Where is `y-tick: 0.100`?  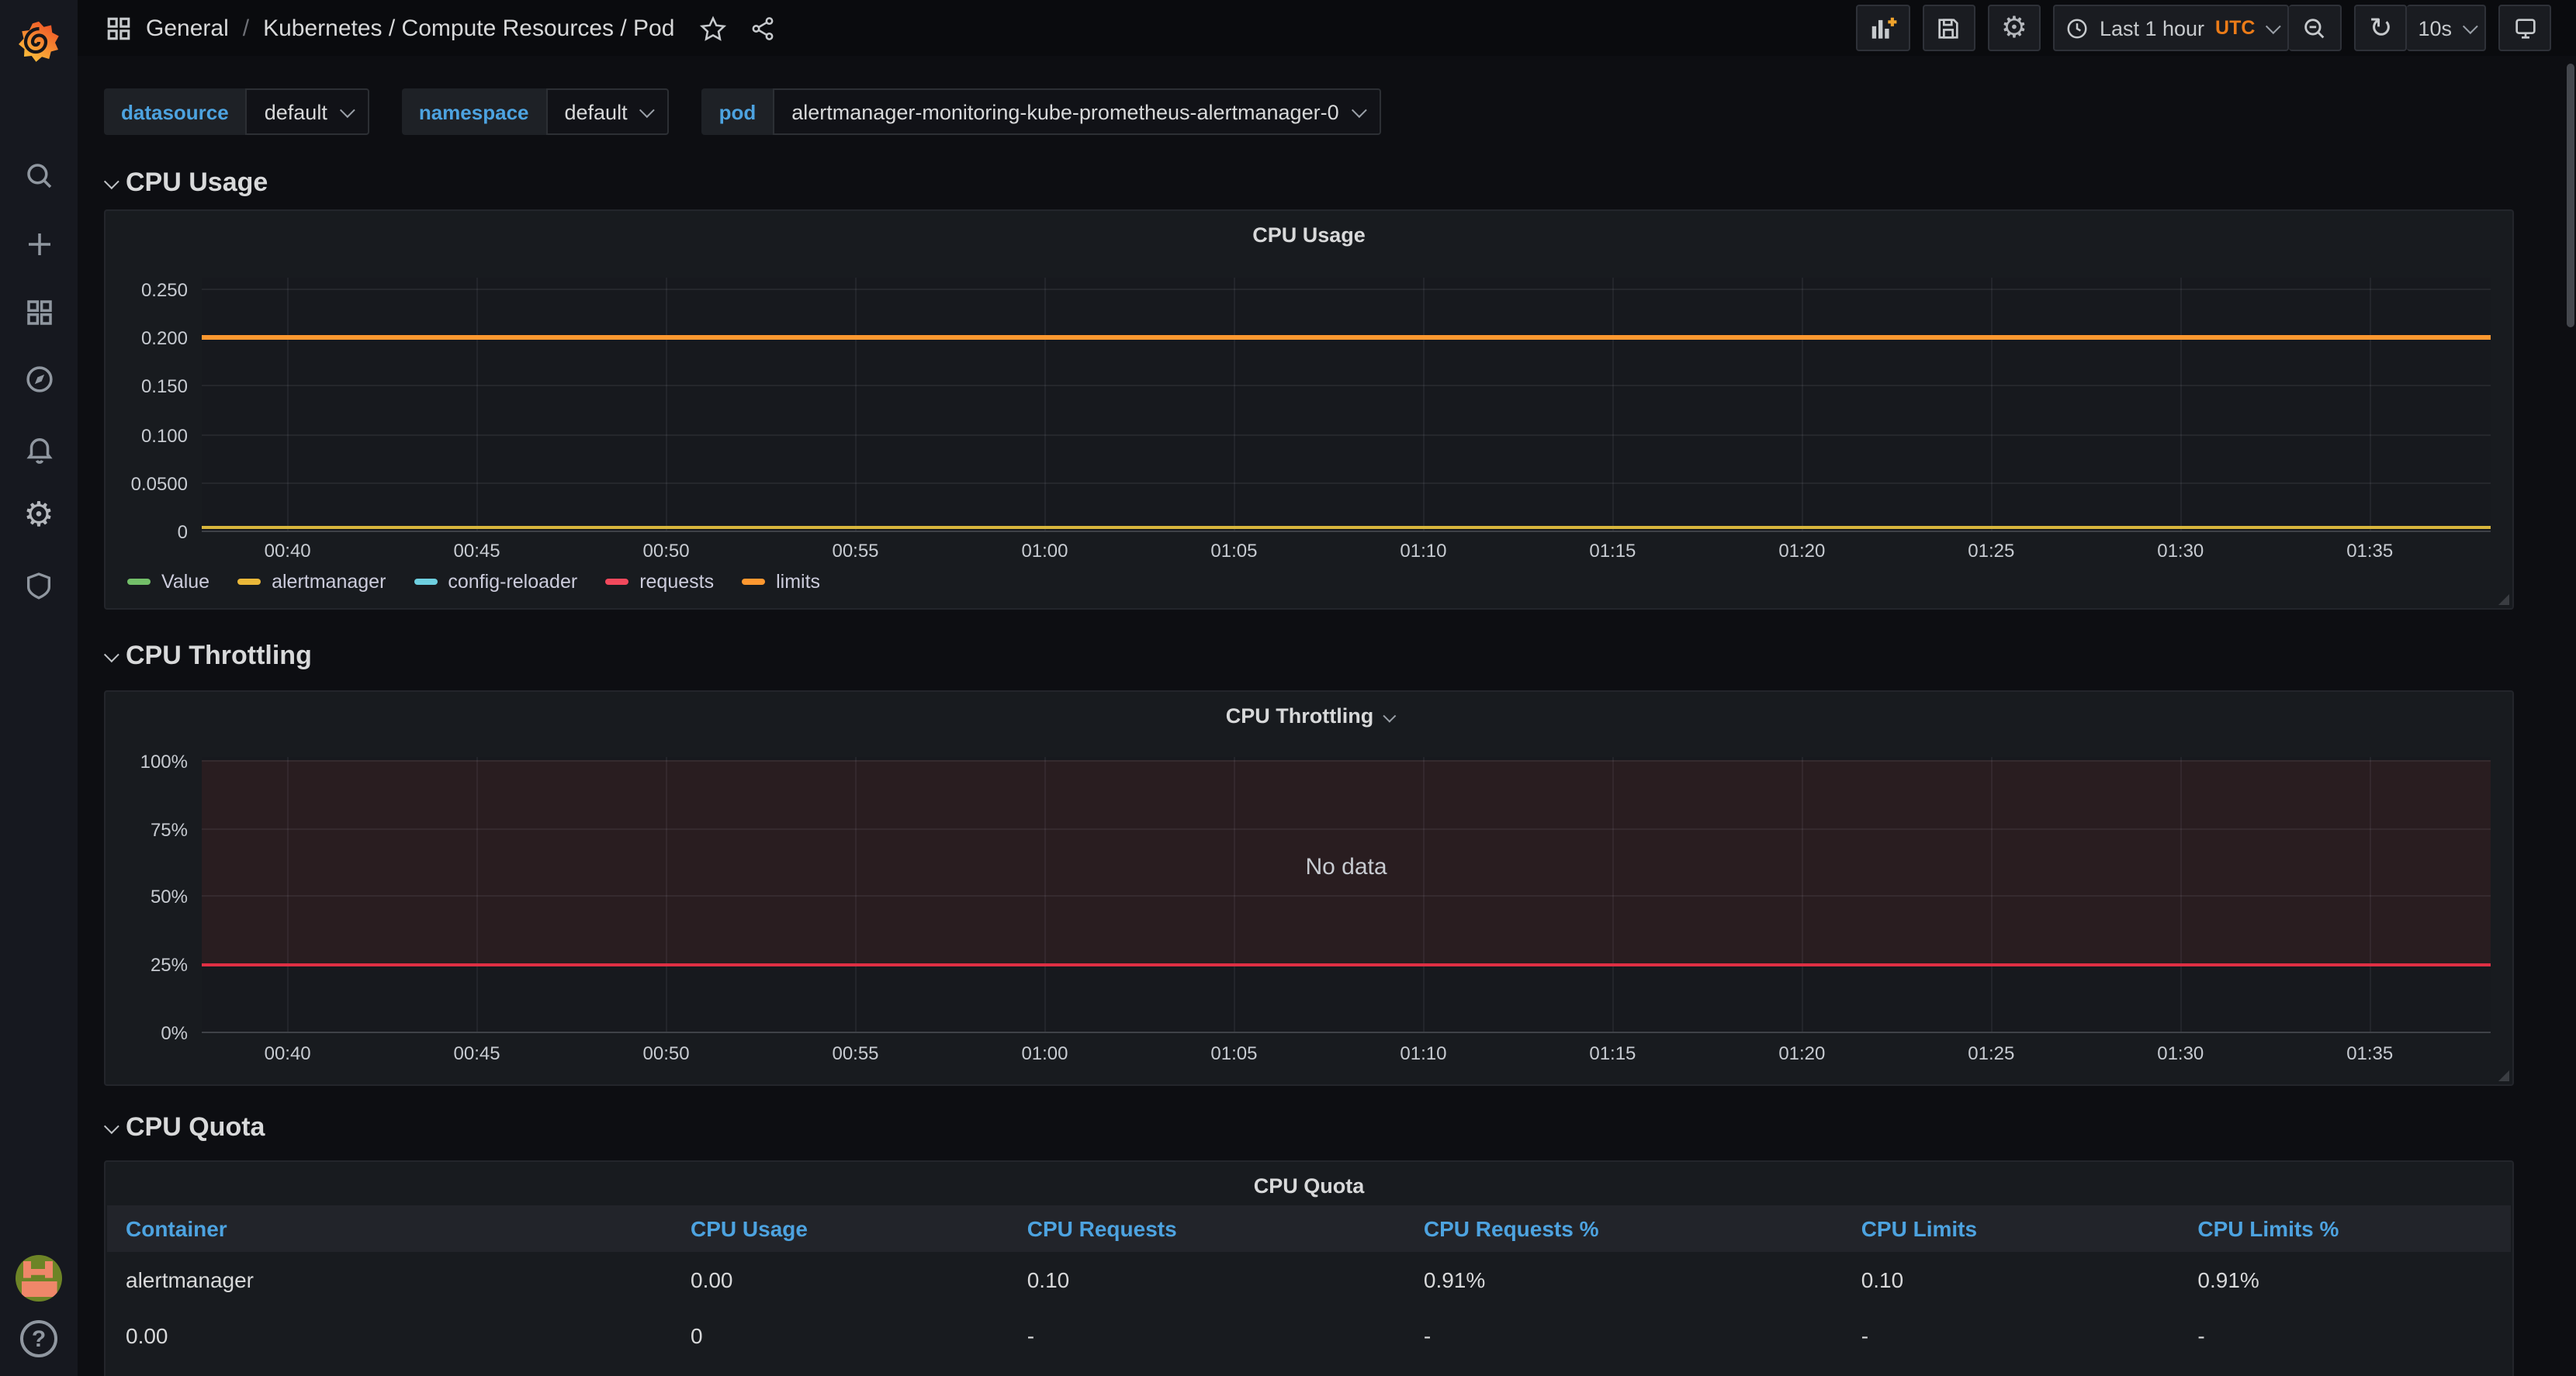 y-tick: 0.100 is located at coordinates (164, 436).